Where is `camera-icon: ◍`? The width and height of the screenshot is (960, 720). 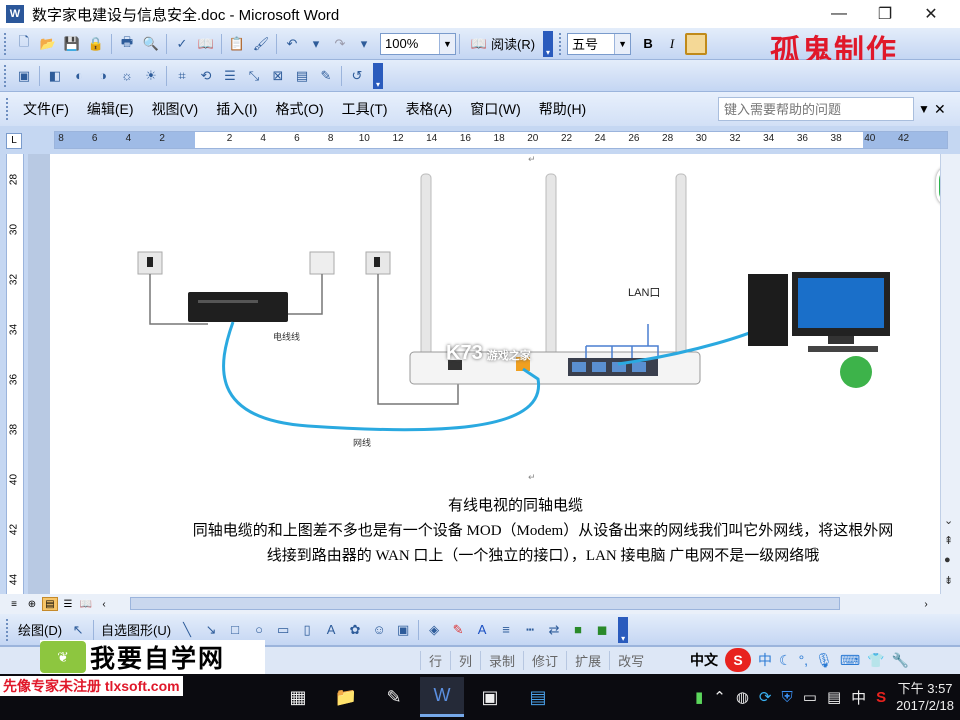 camera-icon: ◍ is located at coordinates (742, 697).